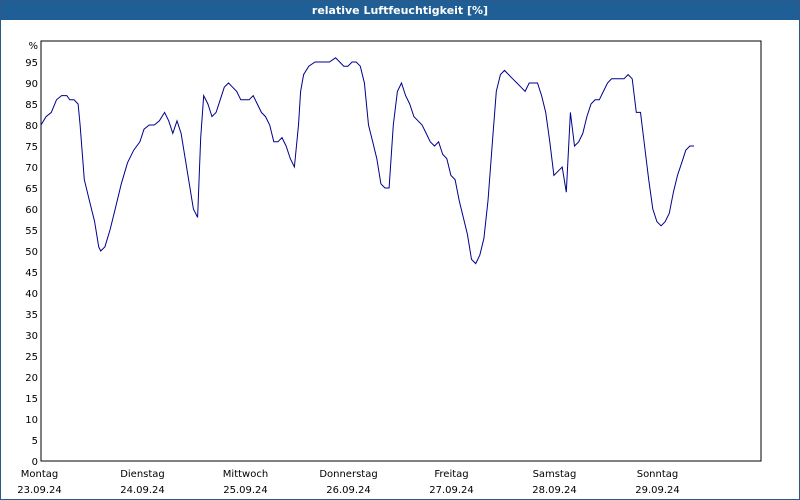  What do you see at coordinates (31, 231) in the screenshot?
I see `y-tick-label: 55` at bounding box center [31, 231].